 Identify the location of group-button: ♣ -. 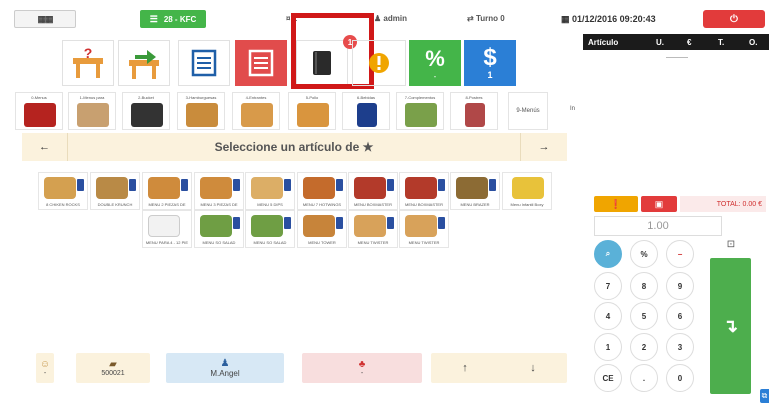
(362, 368).